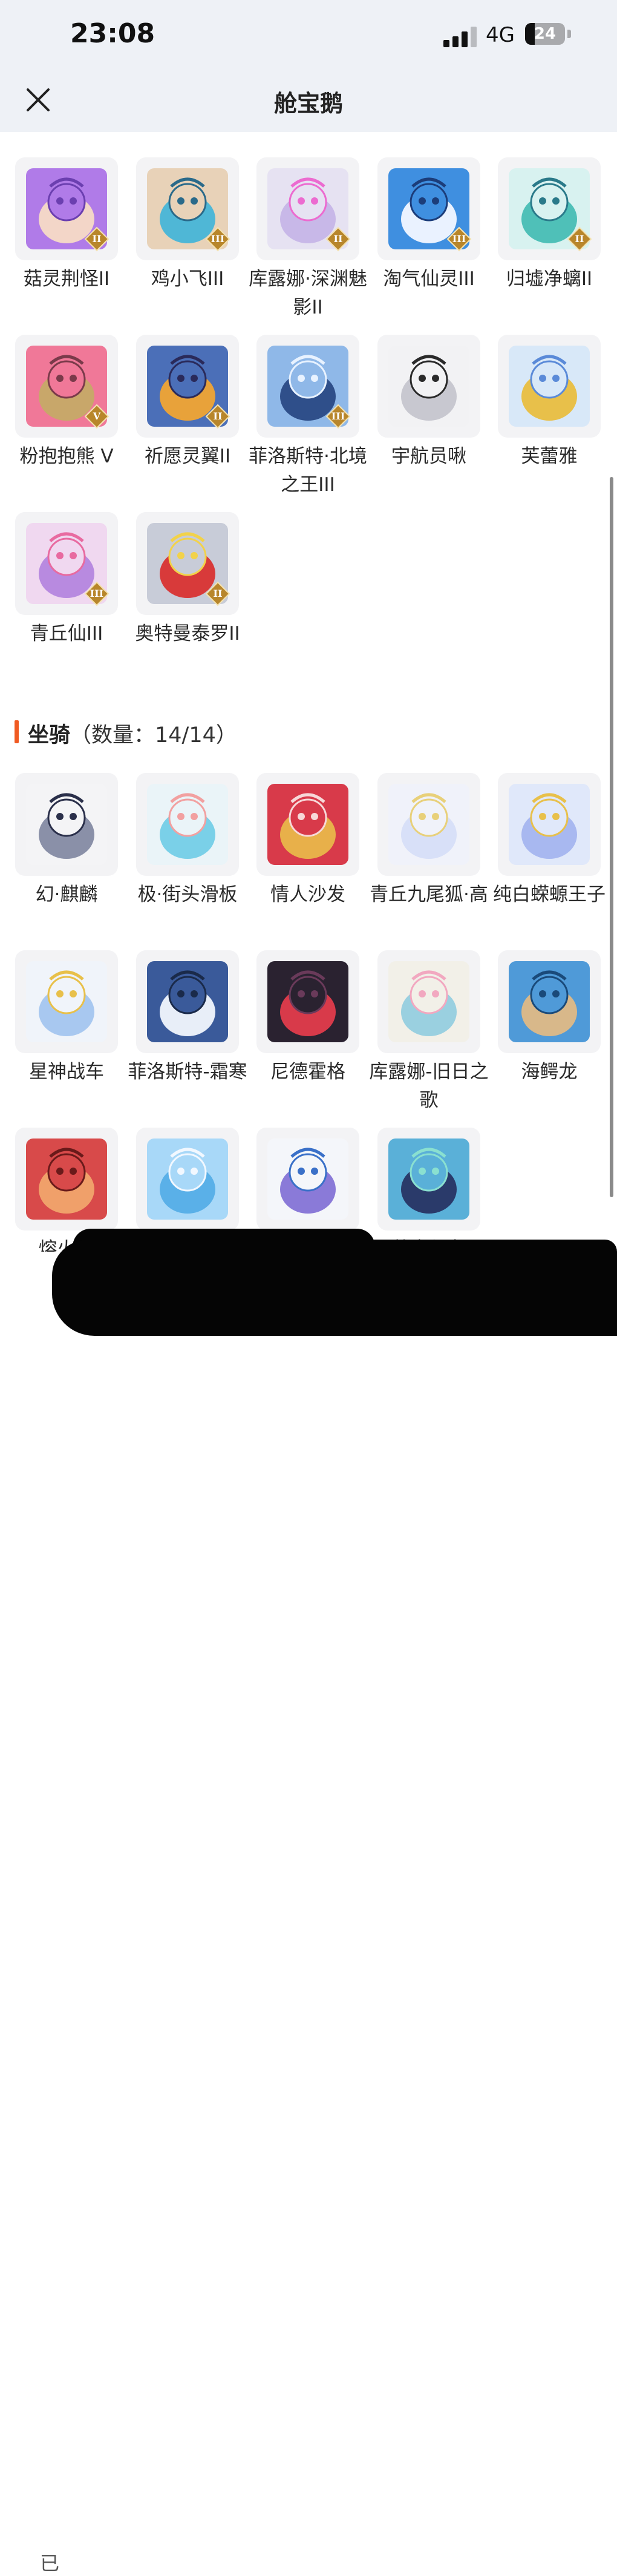 The height and width of the screenshot is (2576, 617). I want to click on top-bar: 23:08 4G 24 舱宝鹅, so click(308, 66).